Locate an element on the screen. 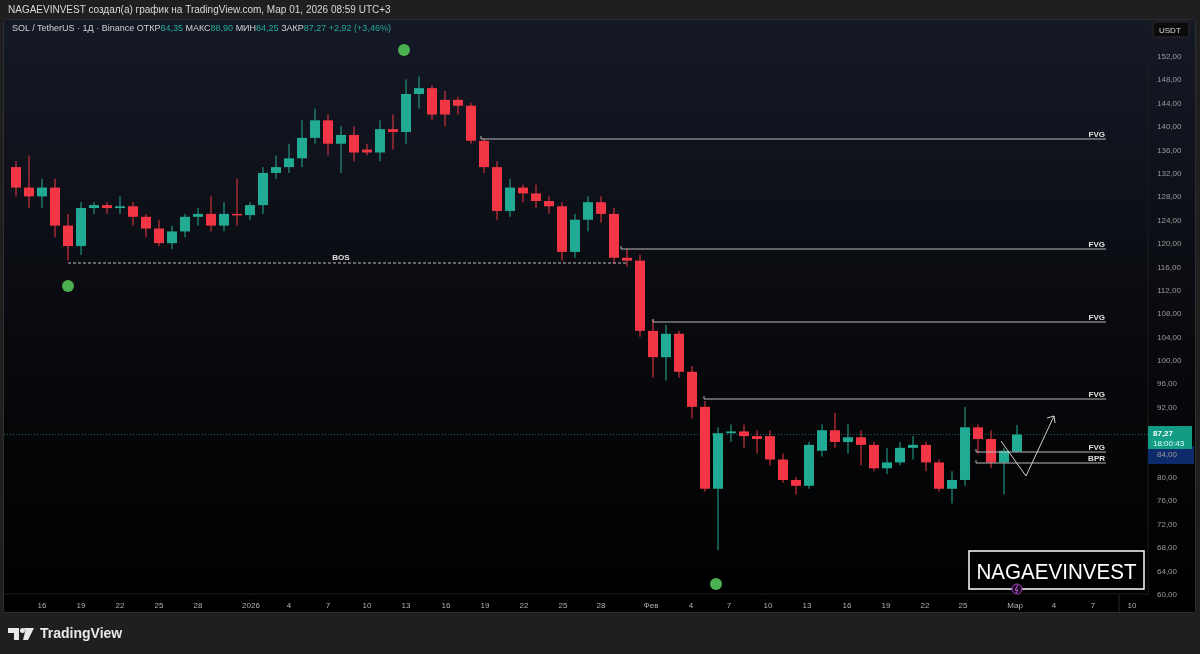 The height and width of the screenshot is (654, 1200). price-tick-label: 64,00 is located at coordinates (1167, 571).